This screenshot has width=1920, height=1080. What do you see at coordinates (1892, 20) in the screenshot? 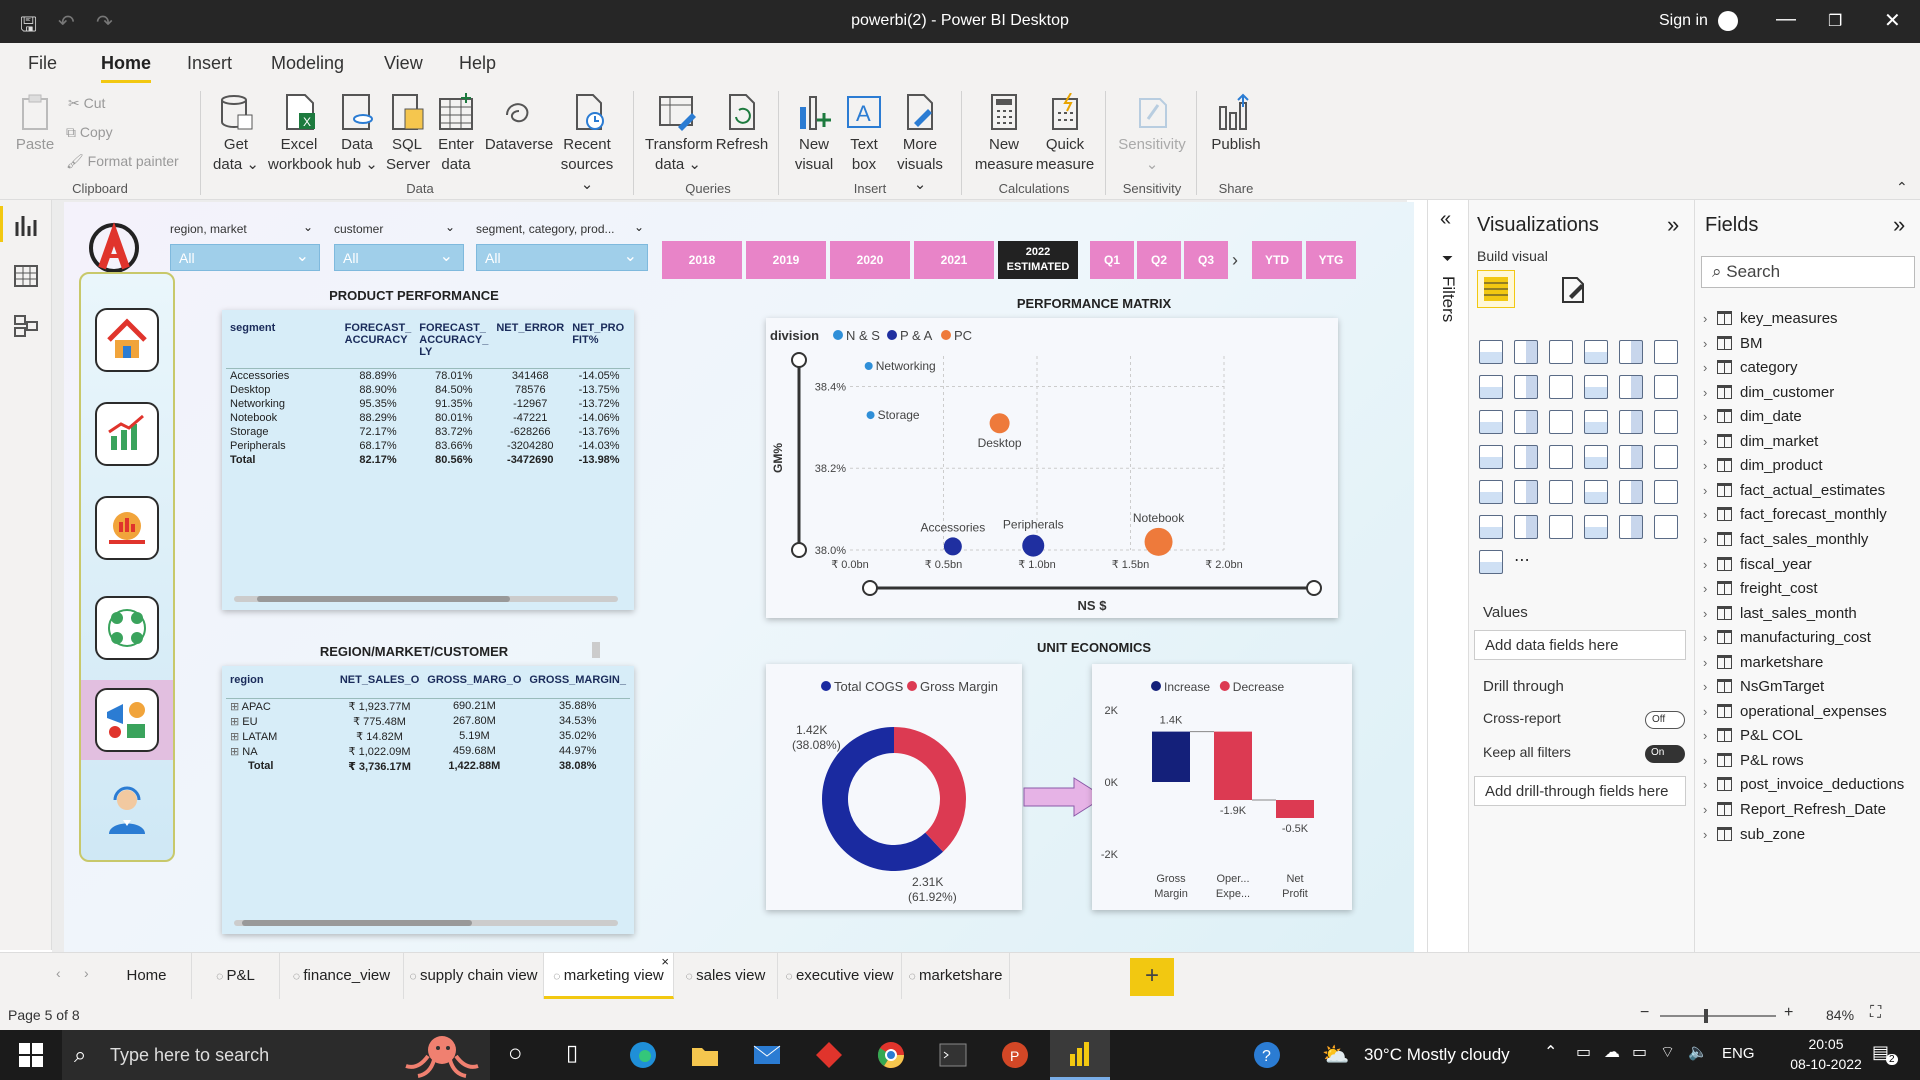
I see `close-icon: ✕` at bounding box center [1892, 20].